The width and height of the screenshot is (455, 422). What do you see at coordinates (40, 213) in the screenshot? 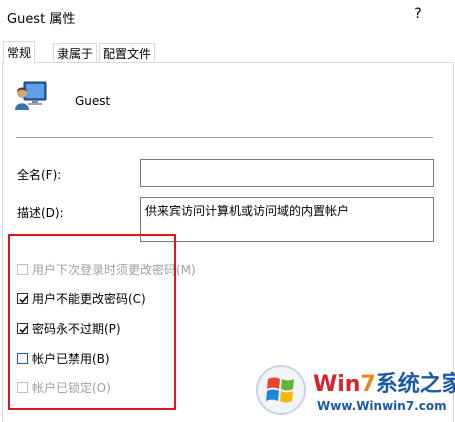
I see `description-label: 描述(D):` at bounding box center [40, 213].